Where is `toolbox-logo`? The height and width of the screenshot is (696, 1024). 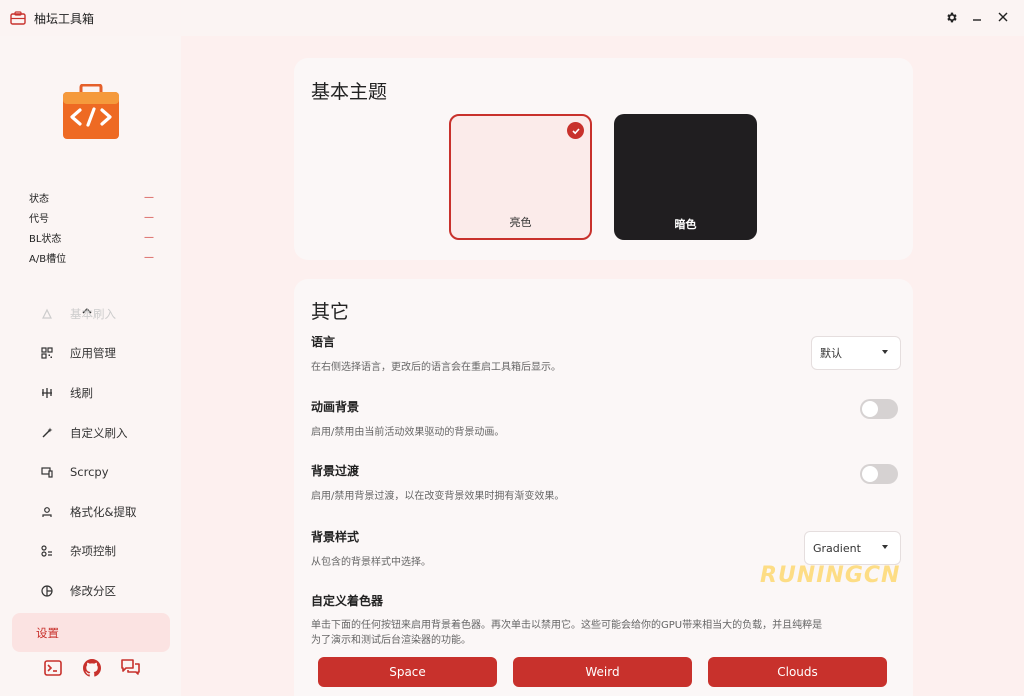
toolbox-logo is located at coordinates (91, 111).